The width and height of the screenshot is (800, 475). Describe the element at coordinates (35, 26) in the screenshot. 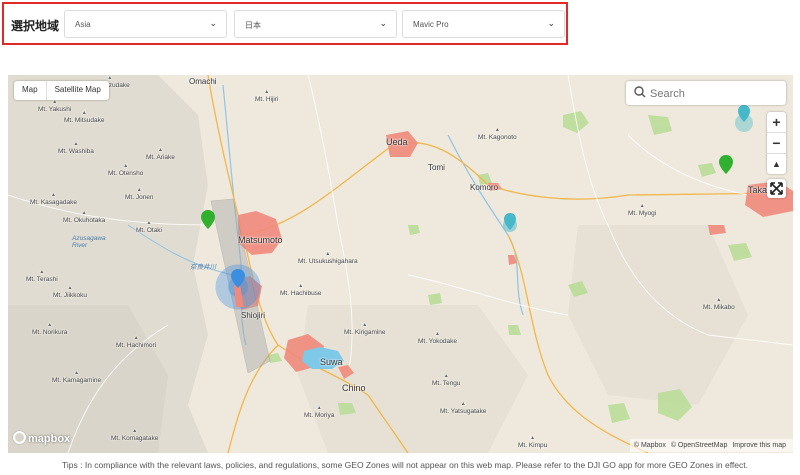

I see `region-label: 選択地域` at that location.